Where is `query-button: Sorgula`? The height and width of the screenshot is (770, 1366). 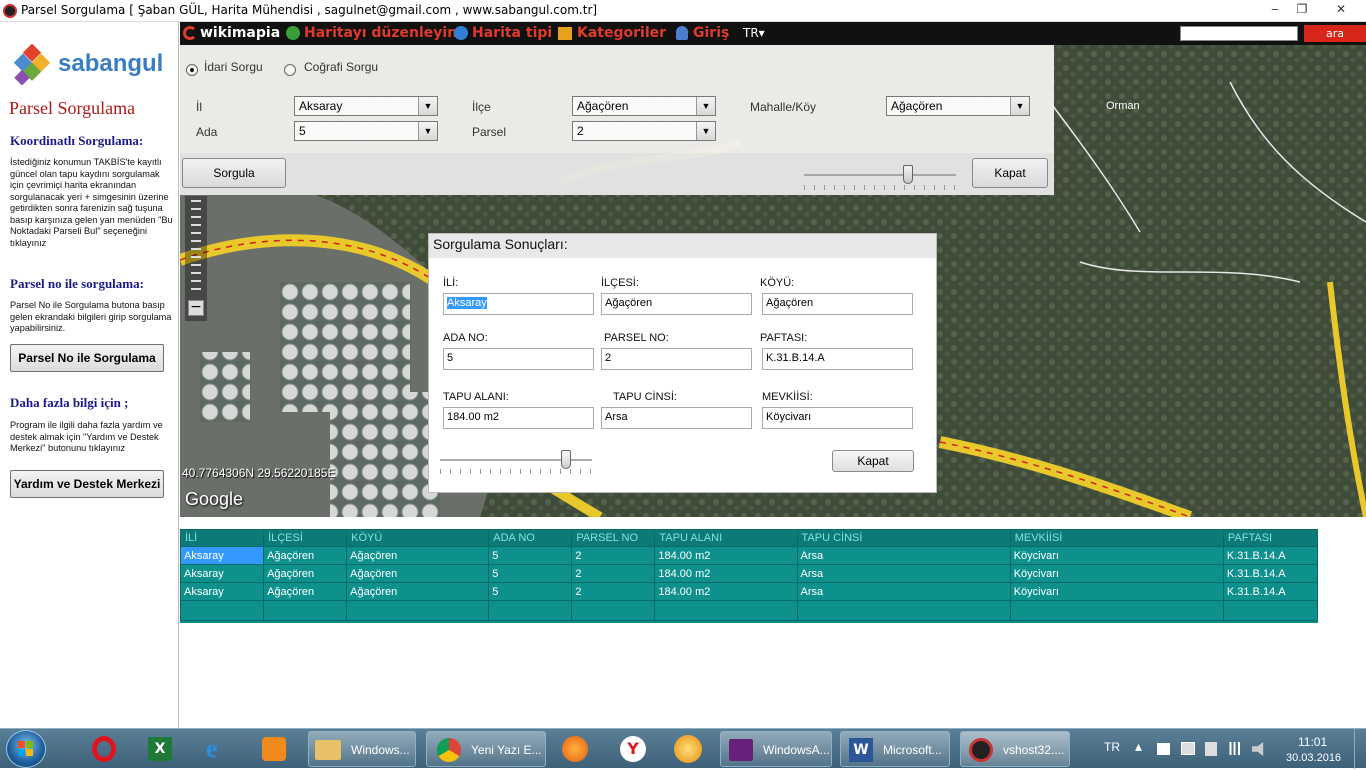 query-button: Sorgula is located at coordinates (234, 173).